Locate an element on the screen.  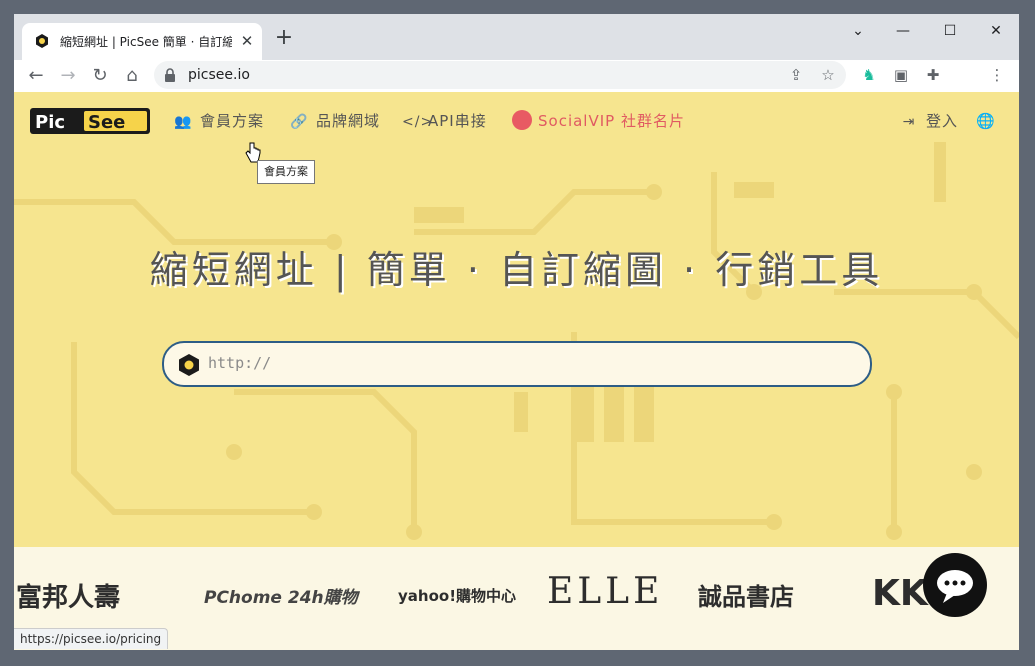
reload-icon: ↻ is located at coordinates (100, 76).